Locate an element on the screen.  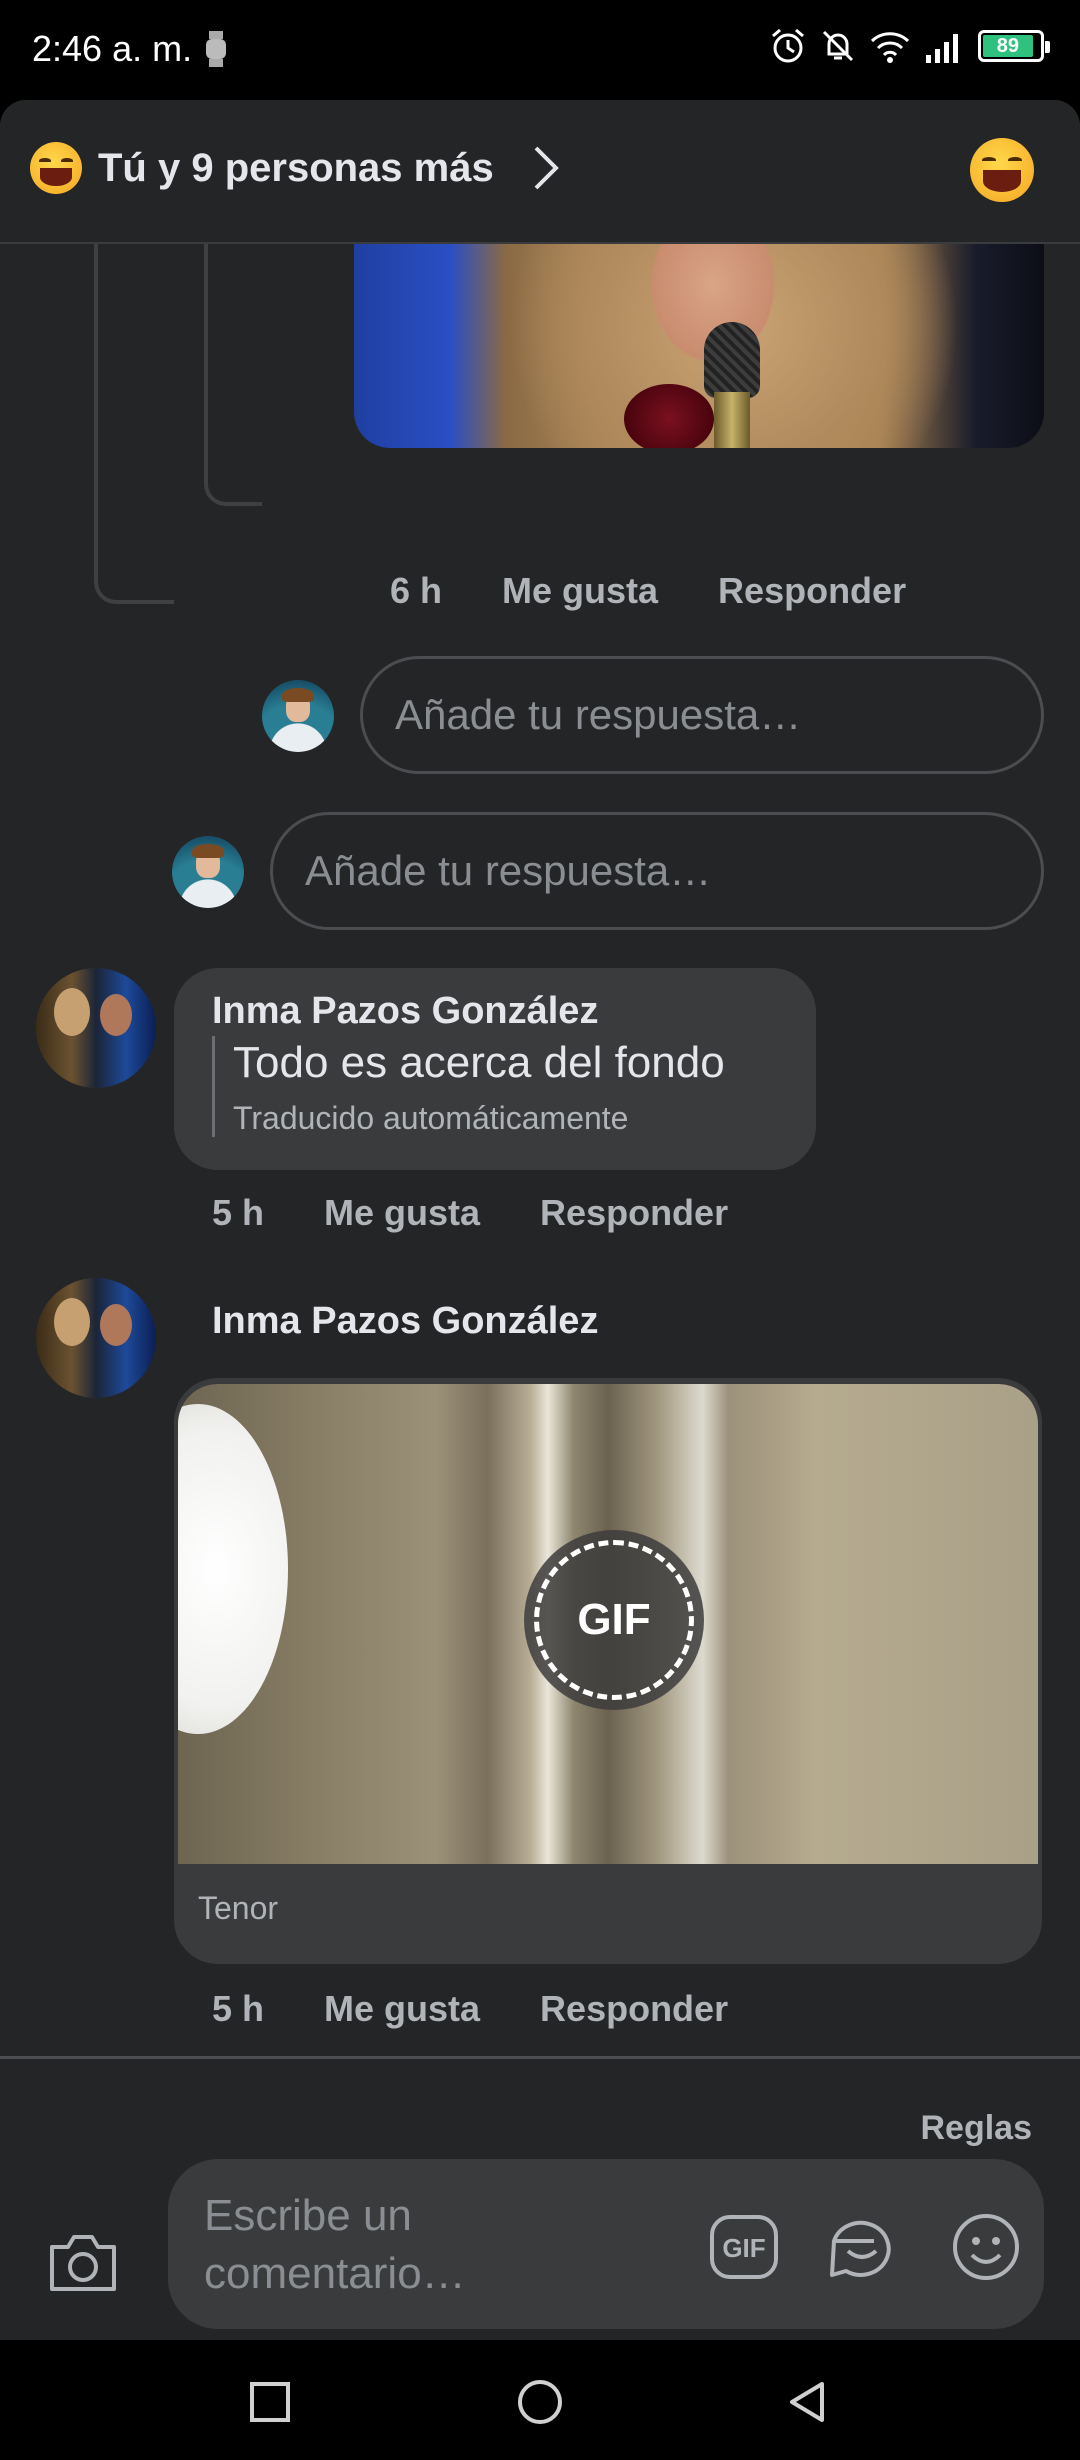
gif-badge-label: GIF is located at coordinates (614, 1620).